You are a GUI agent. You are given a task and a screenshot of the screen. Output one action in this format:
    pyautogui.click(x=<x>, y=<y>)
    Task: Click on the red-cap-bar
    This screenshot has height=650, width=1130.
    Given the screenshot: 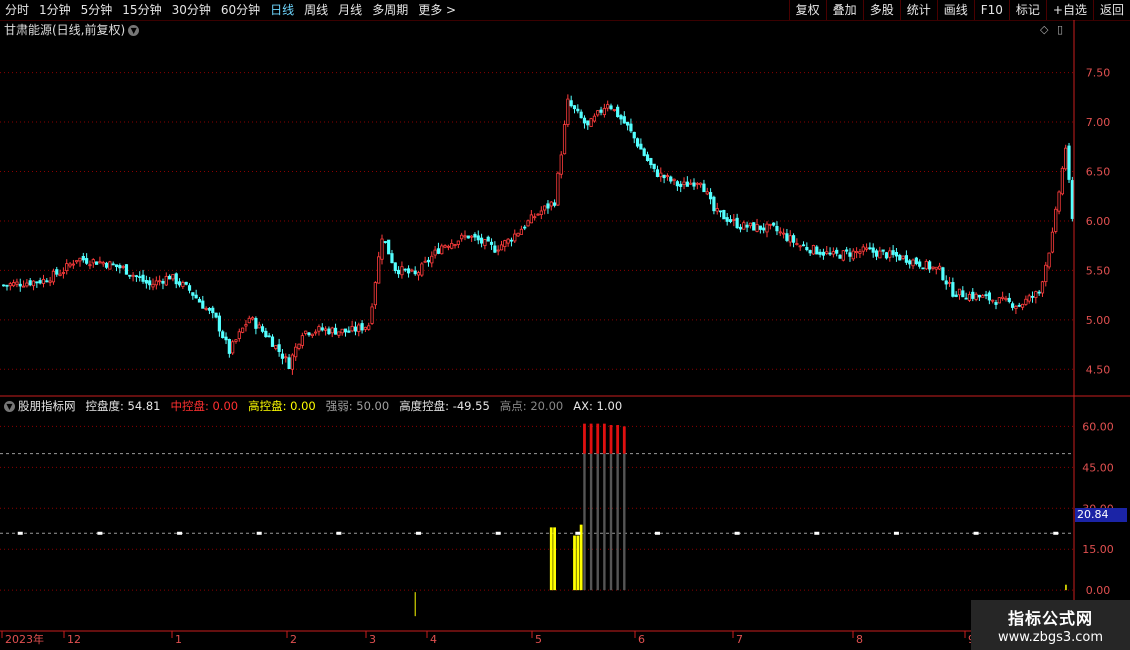 What is the action you would take?
    pyautogui.click(x=584, y=438)
    